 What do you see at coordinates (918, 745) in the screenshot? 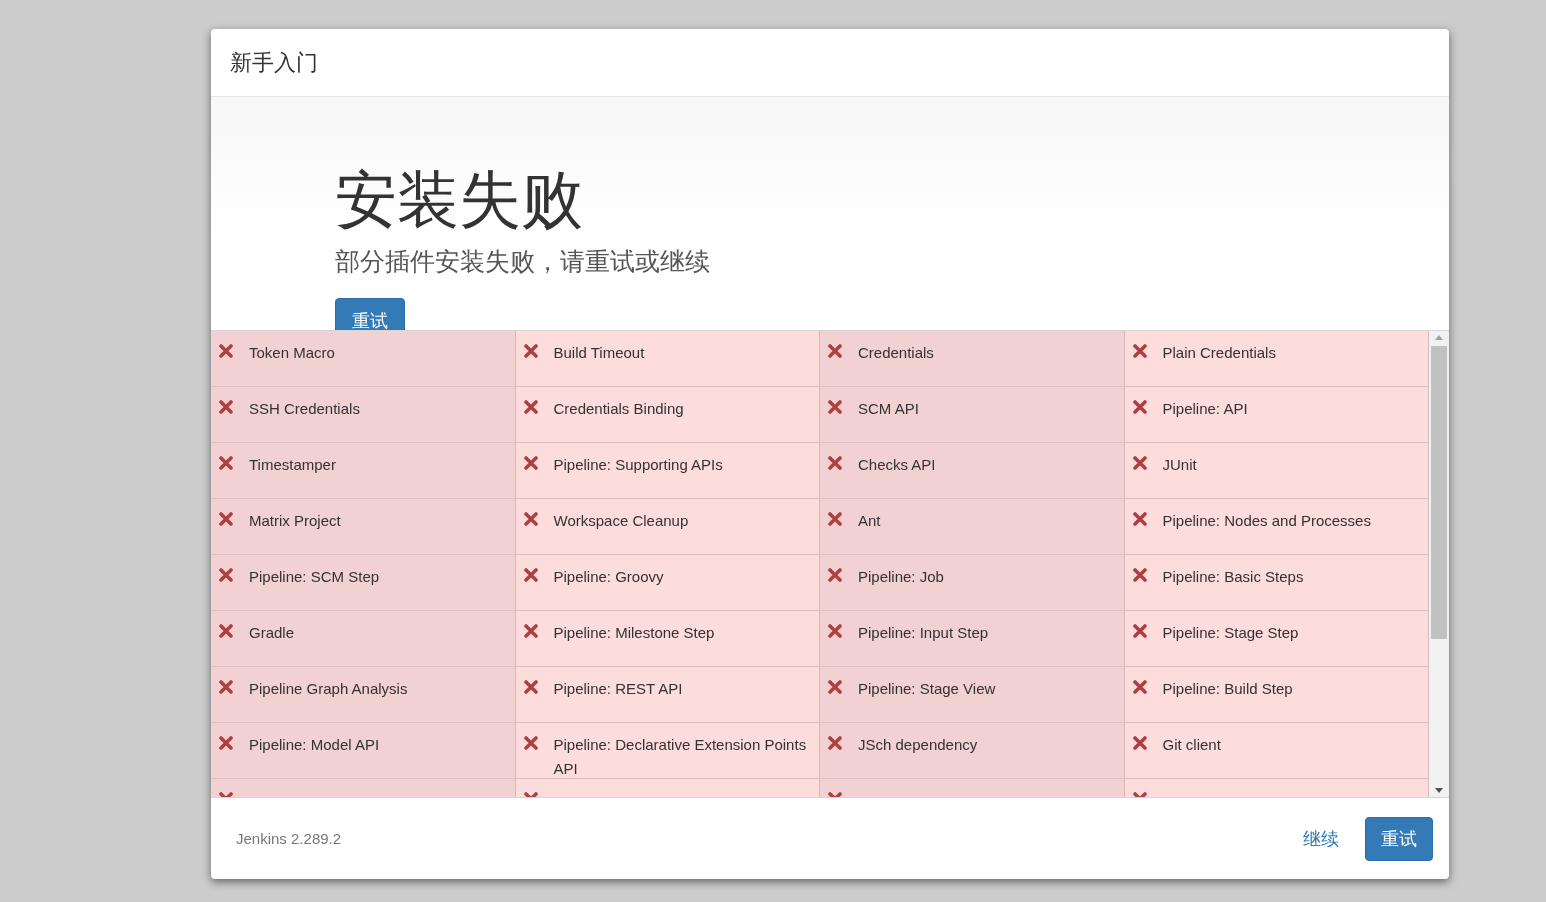
I see `plugin-name: JSch dependency` at bounding box center [918, 745].